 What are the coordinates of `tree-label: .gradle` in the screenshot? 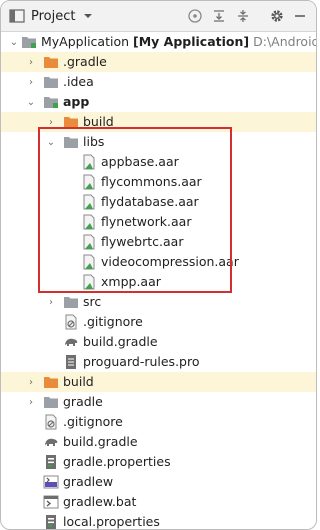 It's located at (85, 61).